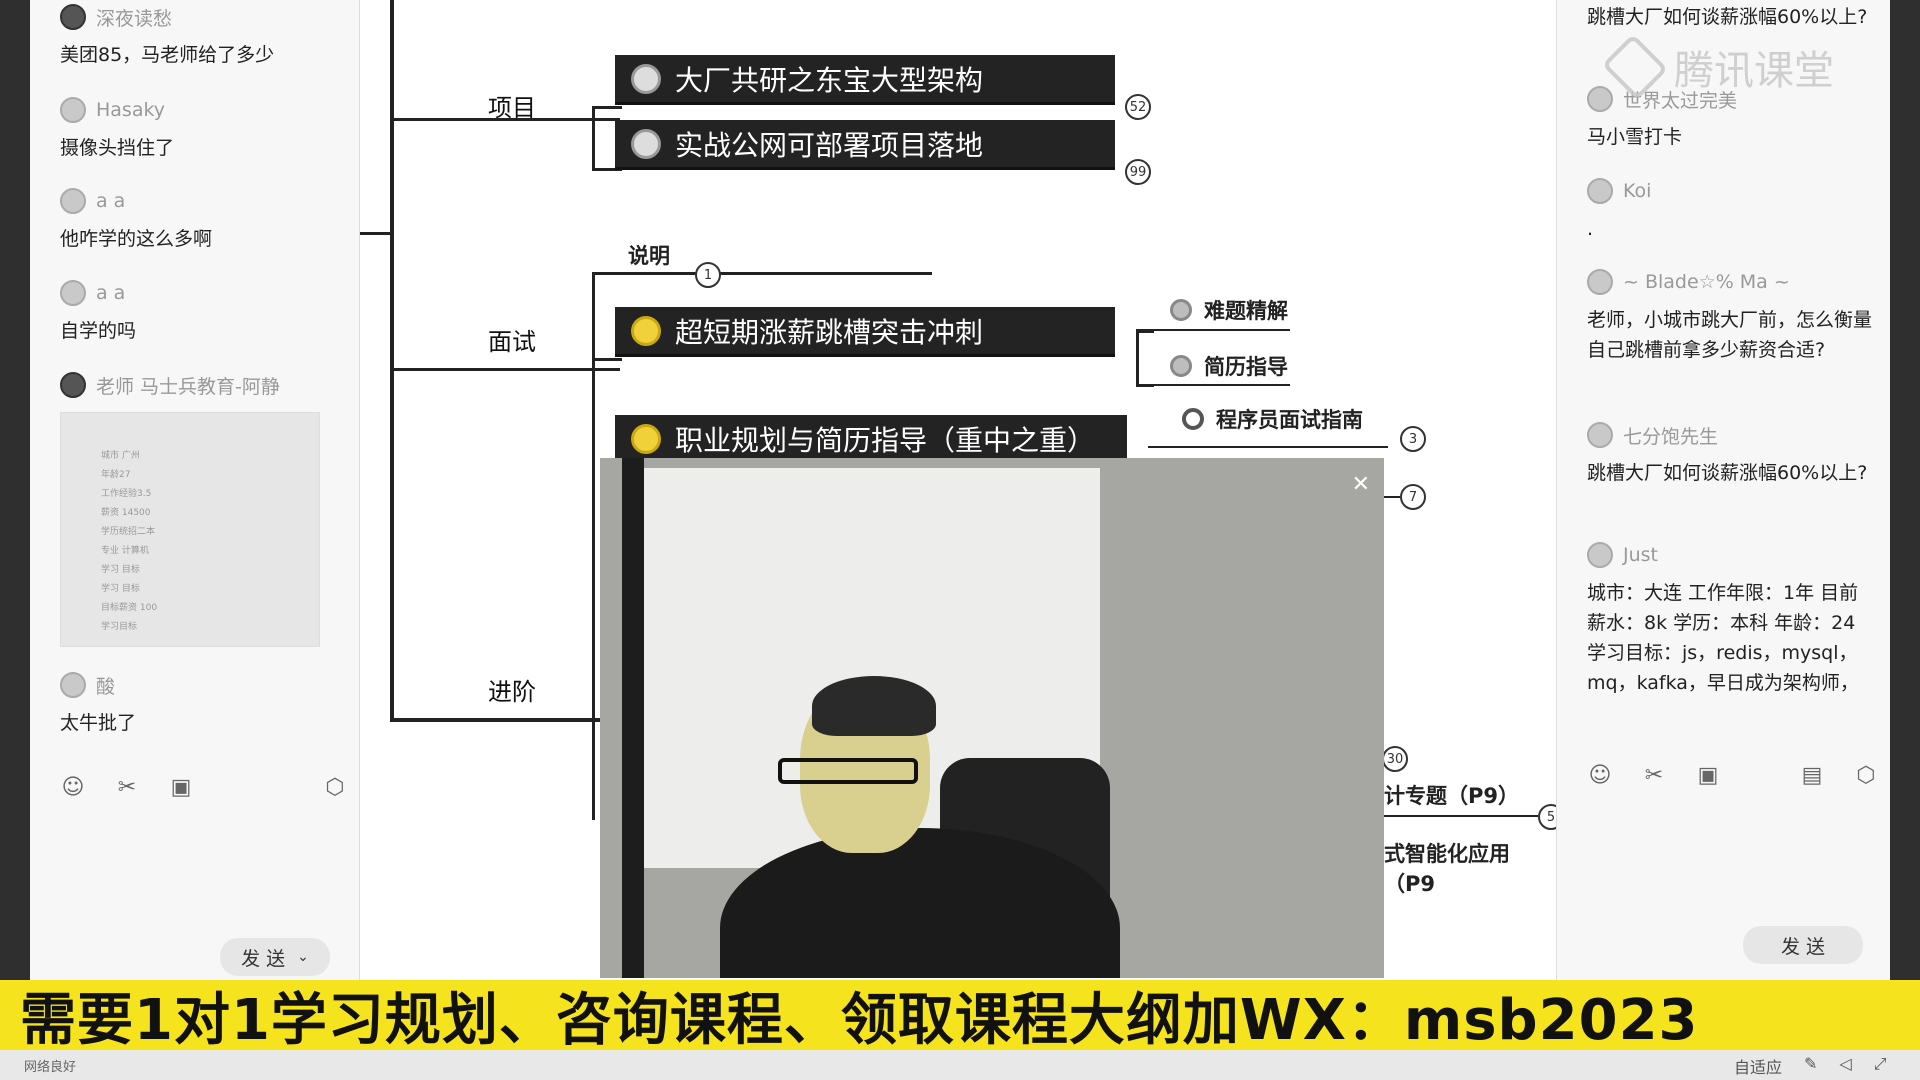 This screenshot has height=1080, width=1920. Describe the element at coordinates (1810, 1066) in the screenshot. I see `mic-icon: ✎` at that location.